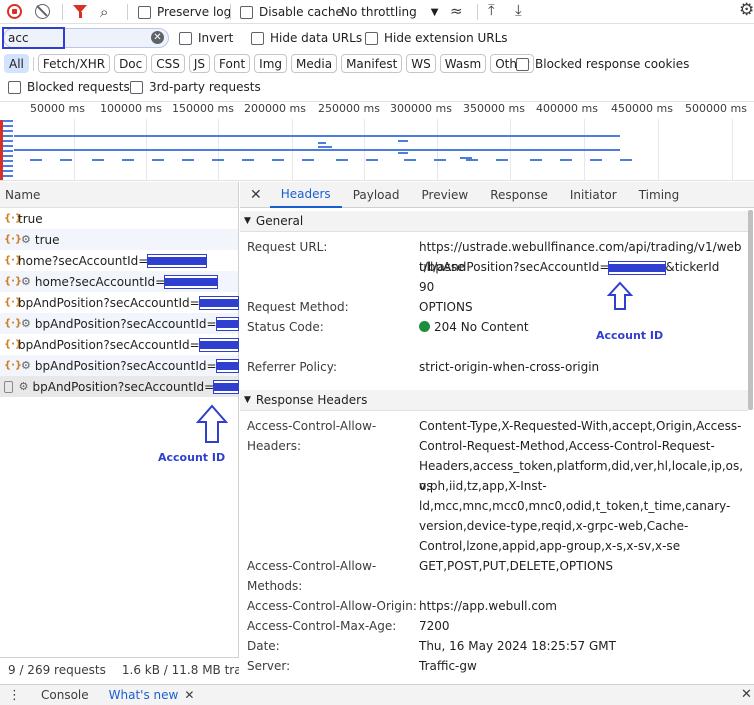  Describe the element at coordinates (746, 10) in the screenshot. I see `settings-gear-icon: ⚙` at that location.